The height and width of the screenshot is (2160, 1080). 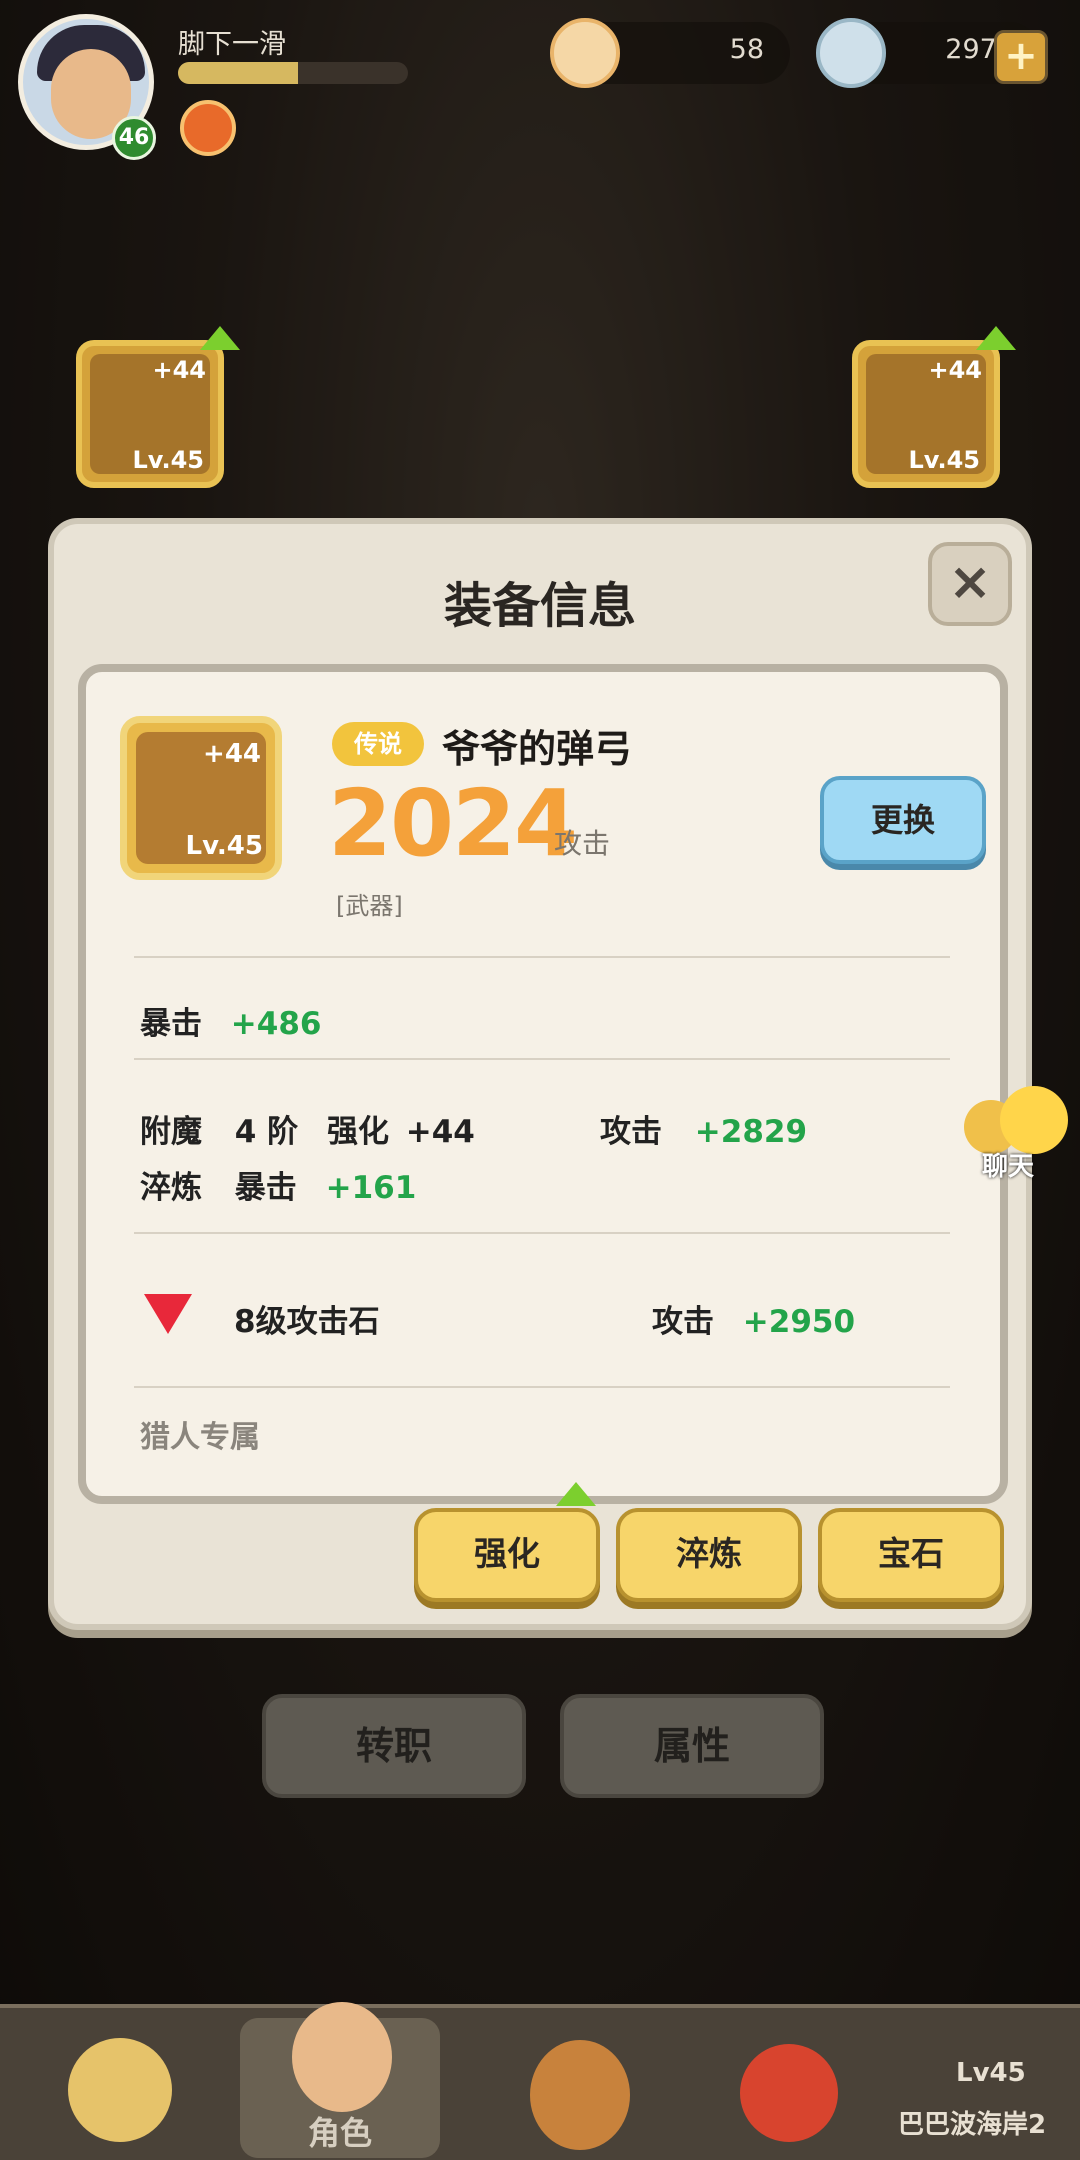 I want to click on enchant-row: 附魔 4 阶 强化 +44, so click(x=307, y=1128).